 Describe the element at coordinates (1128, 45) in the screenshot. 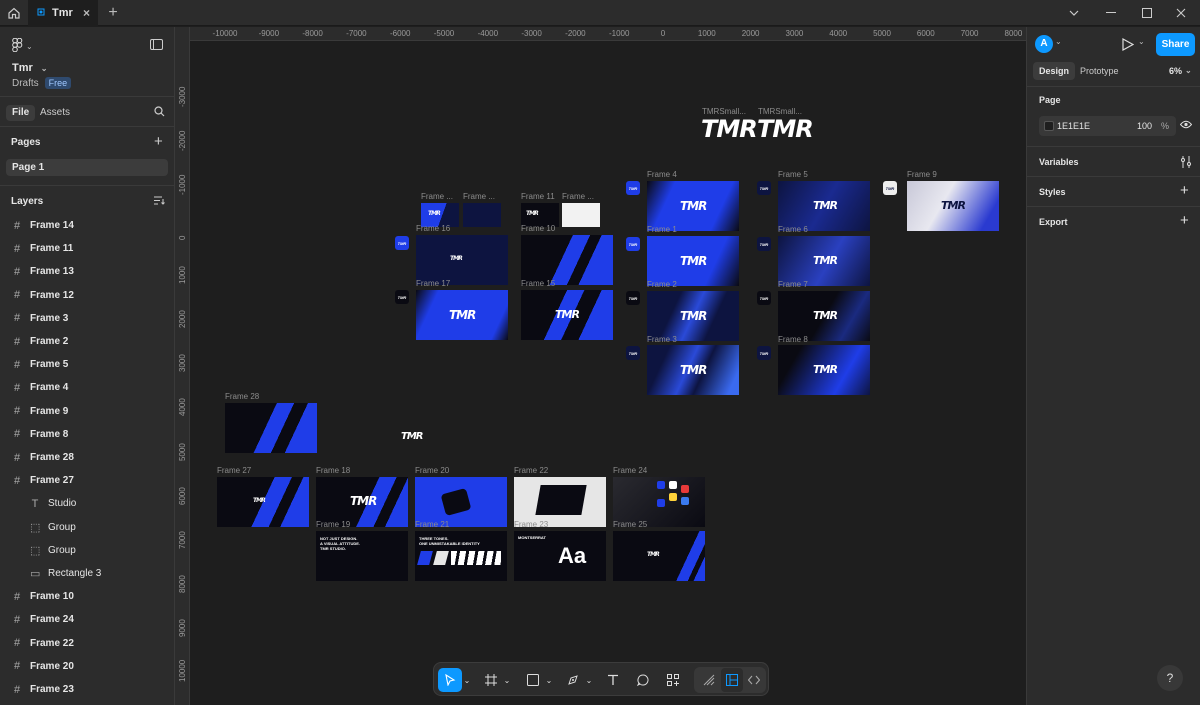

I see `present-icon` at that location.